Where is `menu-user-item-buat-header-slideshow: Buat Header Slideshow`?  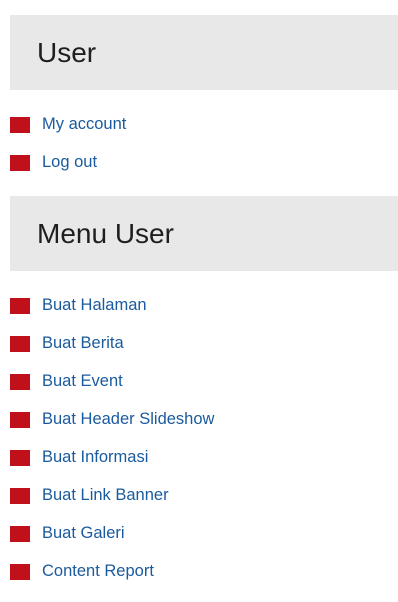 menu-user-item-buat-header-slideshow: Buat Header Slideshow is located at coordinates (204, 419).